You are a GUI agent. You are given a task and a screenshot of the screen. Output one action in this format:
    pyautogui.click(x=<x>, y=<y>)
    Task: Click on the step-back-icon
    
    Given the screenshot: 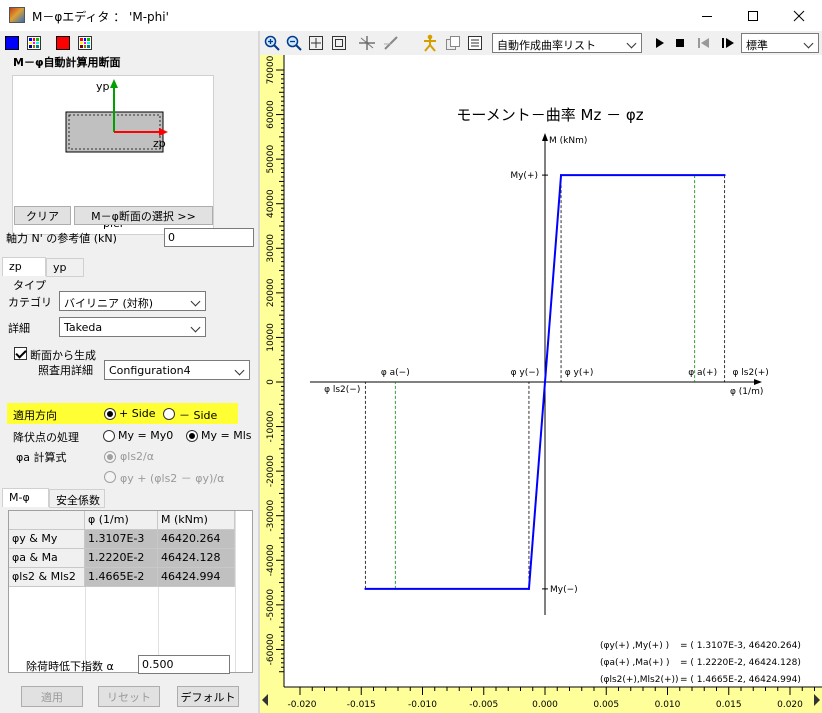 What is the action you would take?
    pyautogui.click(x=704, y=43)
    